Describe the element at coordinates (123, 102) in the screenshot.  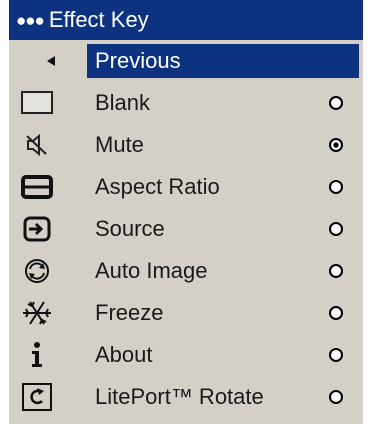
I see `menu-item-label: Blank` at that location.